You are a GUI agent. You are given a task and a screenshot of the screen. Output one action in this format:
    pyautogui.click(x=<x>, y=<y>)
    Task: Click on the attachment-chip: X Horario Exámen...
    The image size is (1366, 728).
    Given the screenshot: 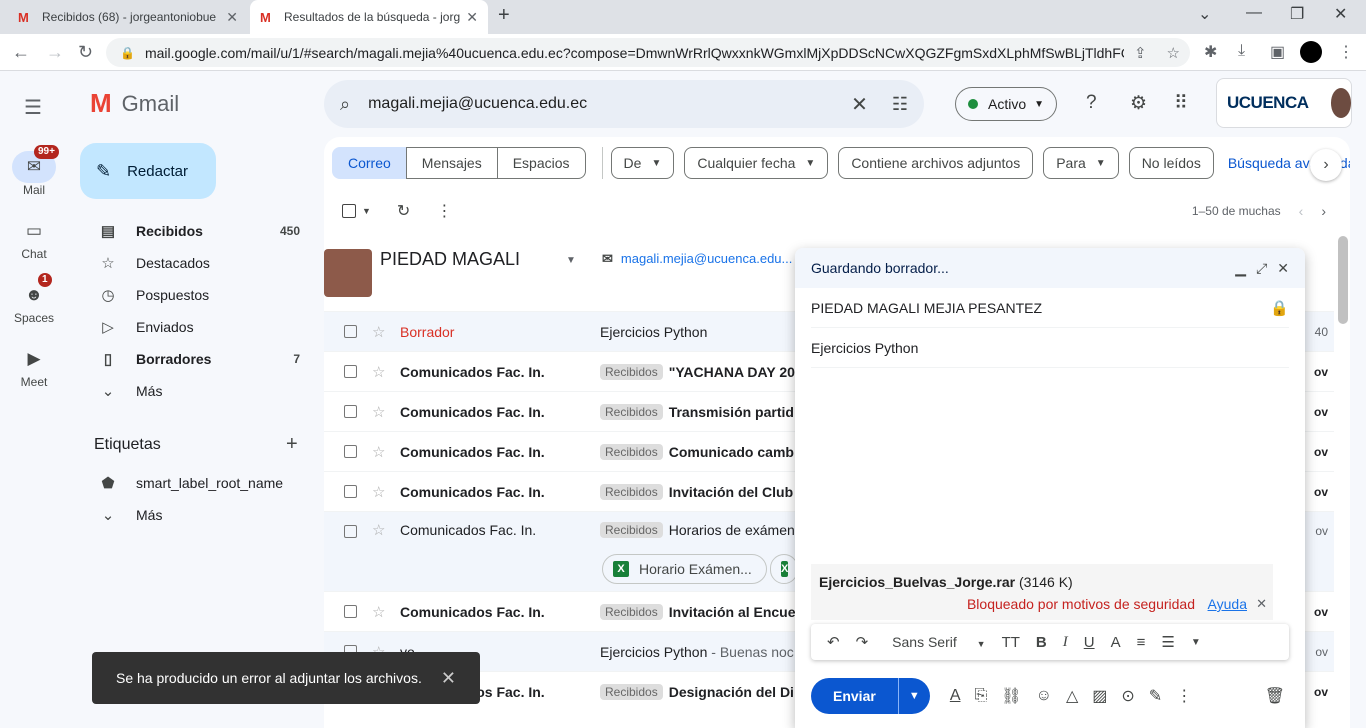 What is the action you would take?
    pyautogui.click(x=684, y=569)
    